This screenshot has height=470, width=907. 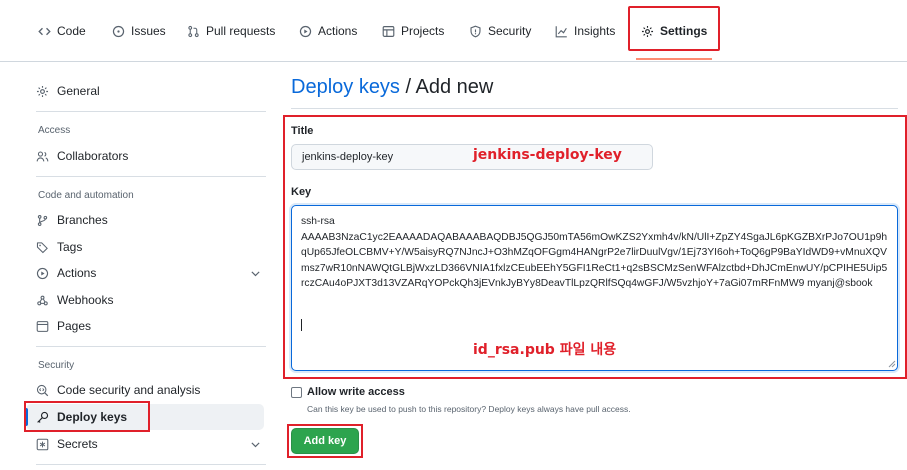 I want to click on gear-icon, so click(x=42, y=91).